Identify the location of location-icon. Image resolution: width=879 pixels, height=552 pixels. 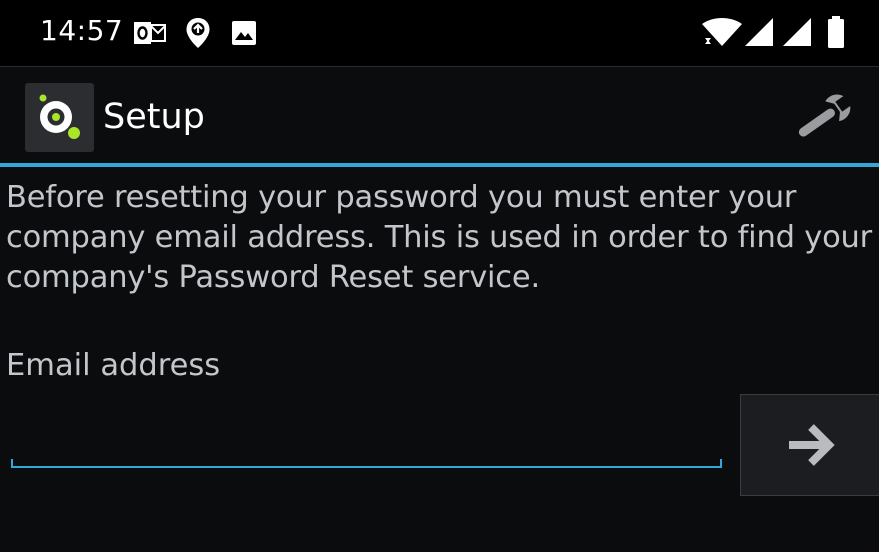
(198, 35).